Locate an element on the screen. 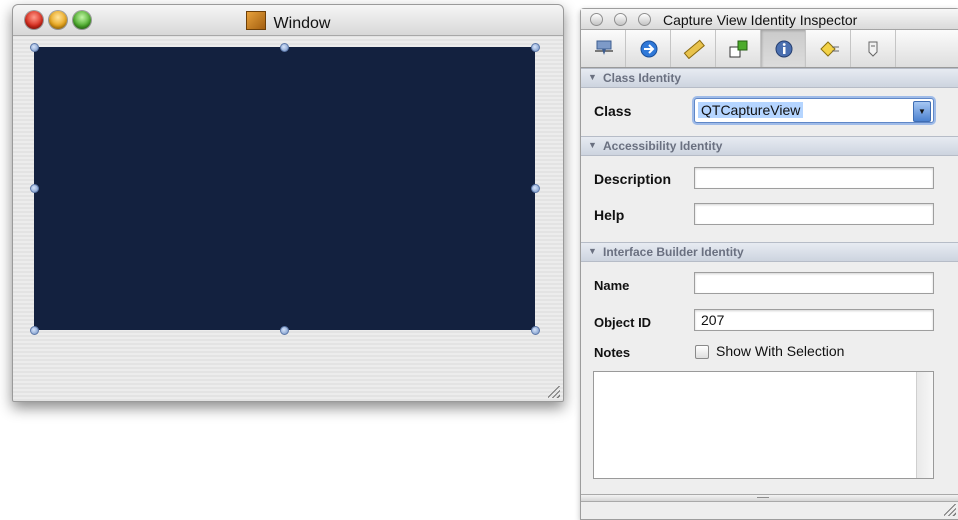  selection-handle-bottom-right is located at coordinates (535, 330).